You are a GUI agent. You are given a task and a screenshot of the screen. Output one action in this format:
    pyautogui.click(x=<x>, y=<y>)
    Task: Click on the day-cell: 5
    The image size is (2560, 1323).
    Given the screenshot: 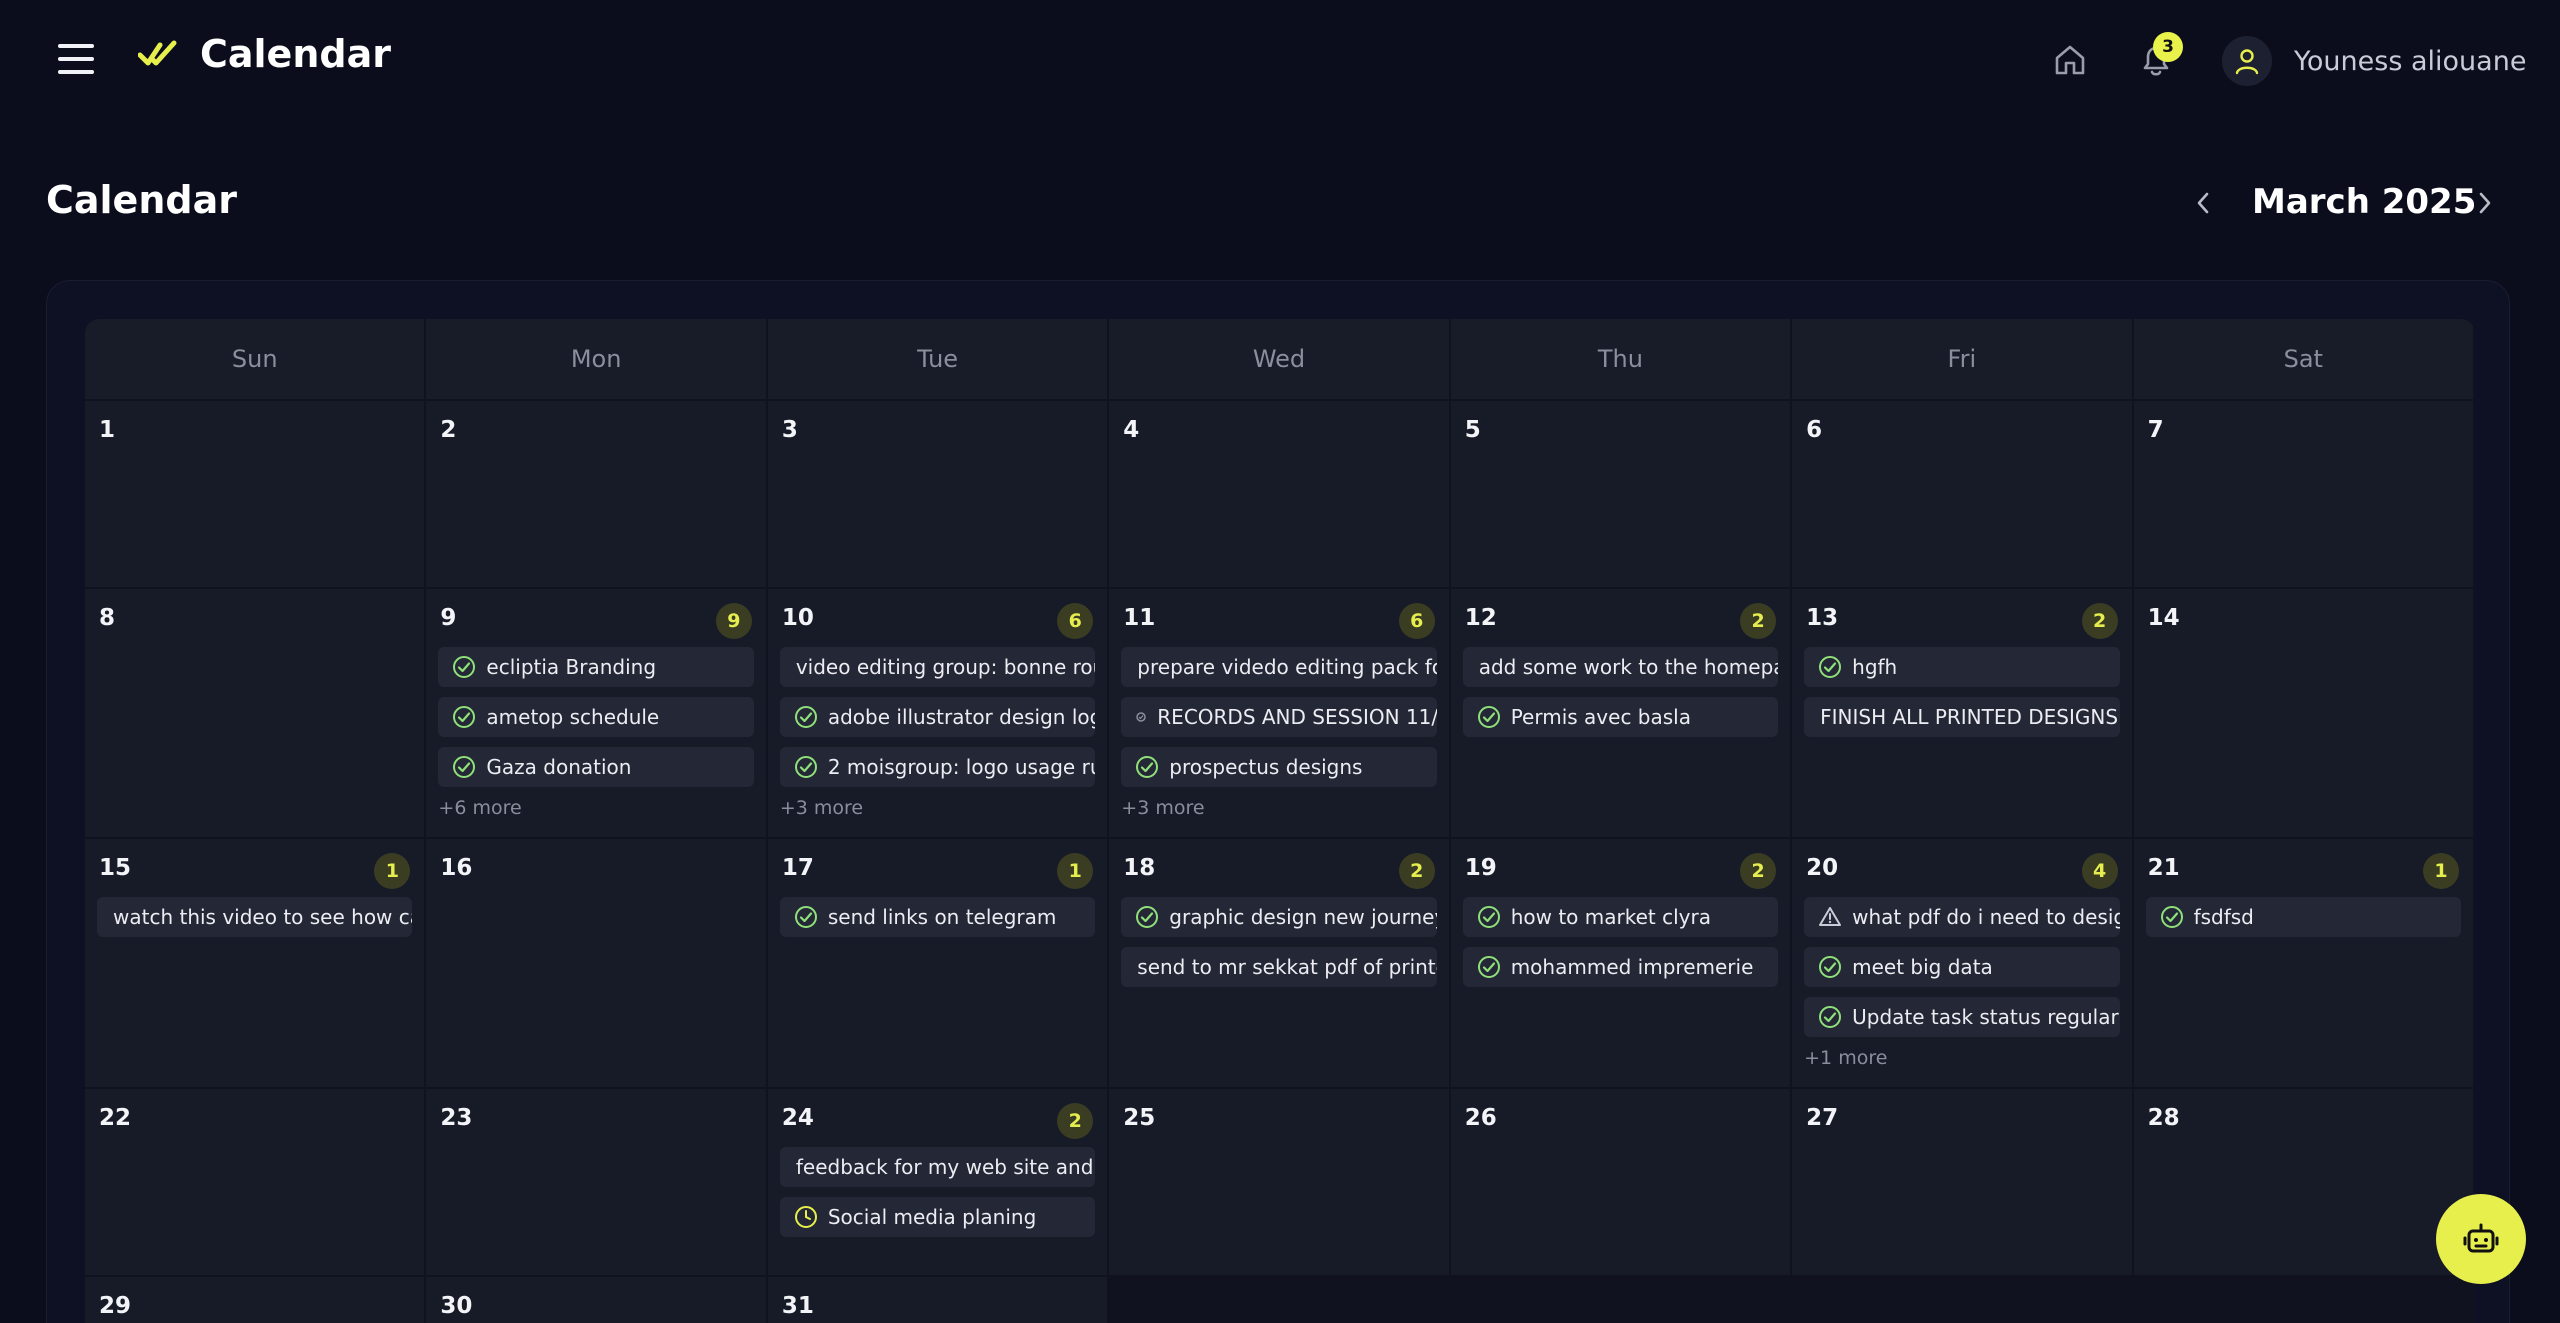 What is the action you would take?
    pyautogui.click(x=1621, y=493)
    